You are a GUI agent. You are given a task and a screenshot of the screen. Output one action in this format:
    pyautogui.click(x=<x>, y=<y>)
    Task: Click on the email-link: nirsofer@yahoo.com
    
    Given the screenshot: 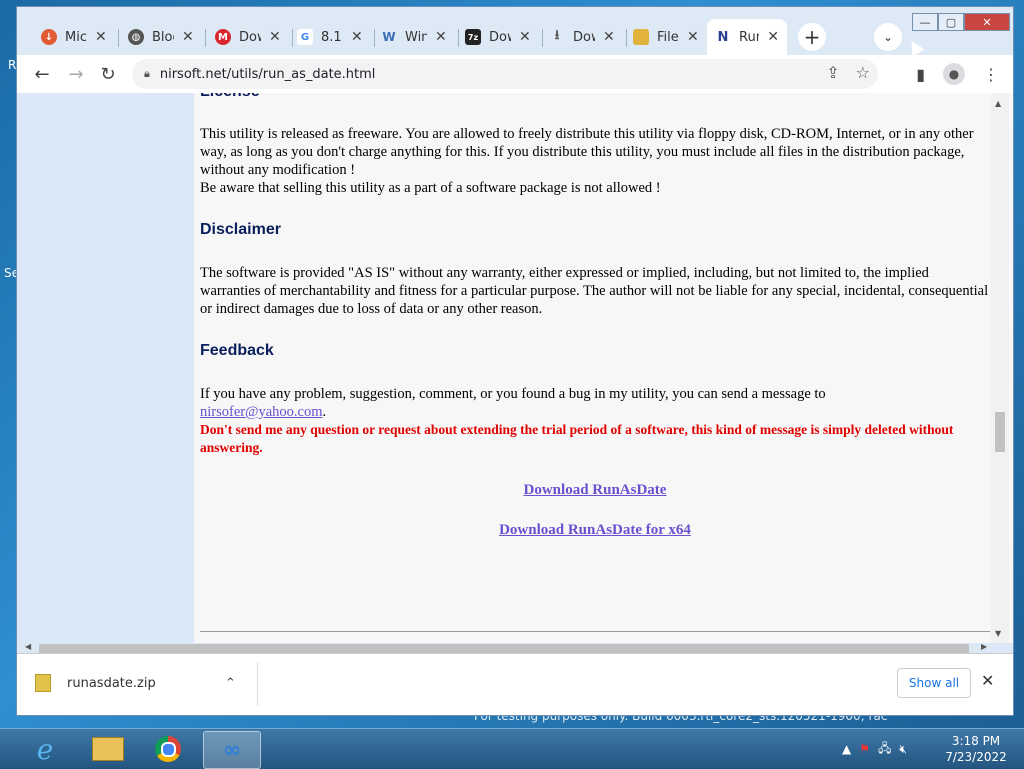 What is the action you would take?
    pyautogui.click(x=261, y=412)
    